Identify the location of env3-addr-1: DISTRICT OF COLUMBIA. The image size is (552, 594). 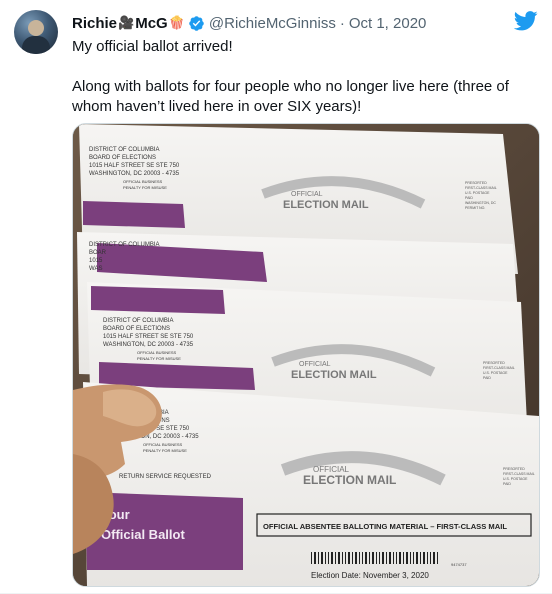
(138, 321).